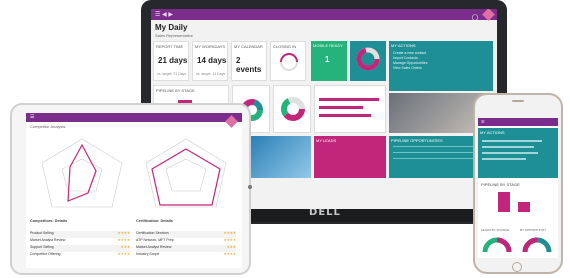 This screenshot has height=278, width=570. I want to click on office-photo, so click(281, 157).